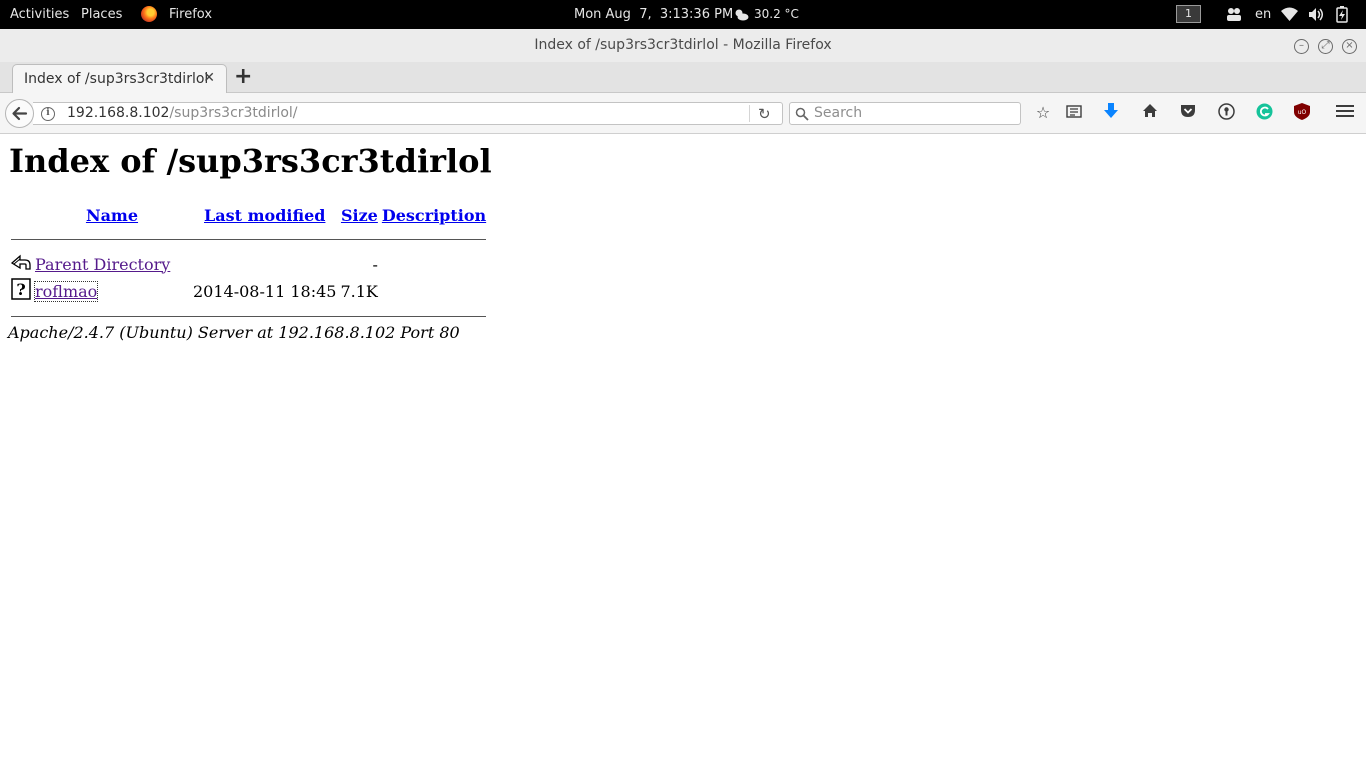  Describe the element at coordinates (243, 77) in the screenshot. I see `new-tab-button: +` at that location.